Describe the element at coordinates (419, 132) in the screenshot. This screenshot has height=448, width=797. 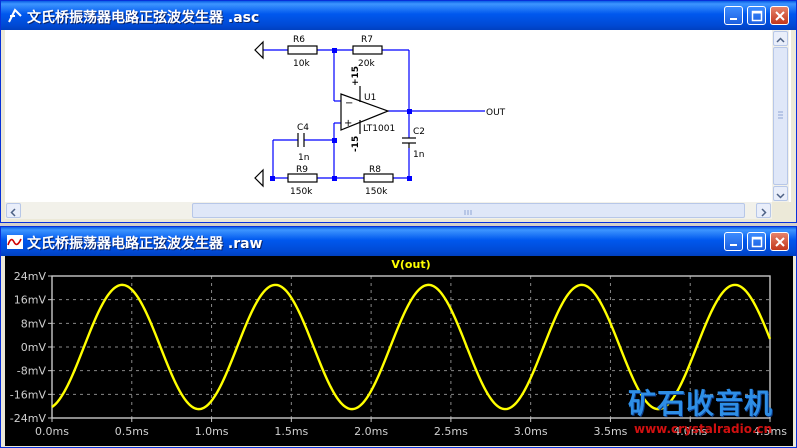
I see `c2-name: C2` at that location.